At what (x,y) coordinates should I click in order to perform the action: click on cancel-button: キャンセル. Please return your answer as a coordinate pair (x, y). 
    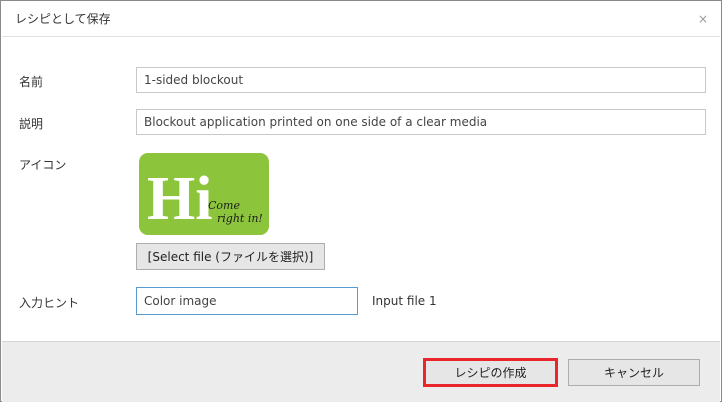
    Looking at the image, I should click on (634, 372).